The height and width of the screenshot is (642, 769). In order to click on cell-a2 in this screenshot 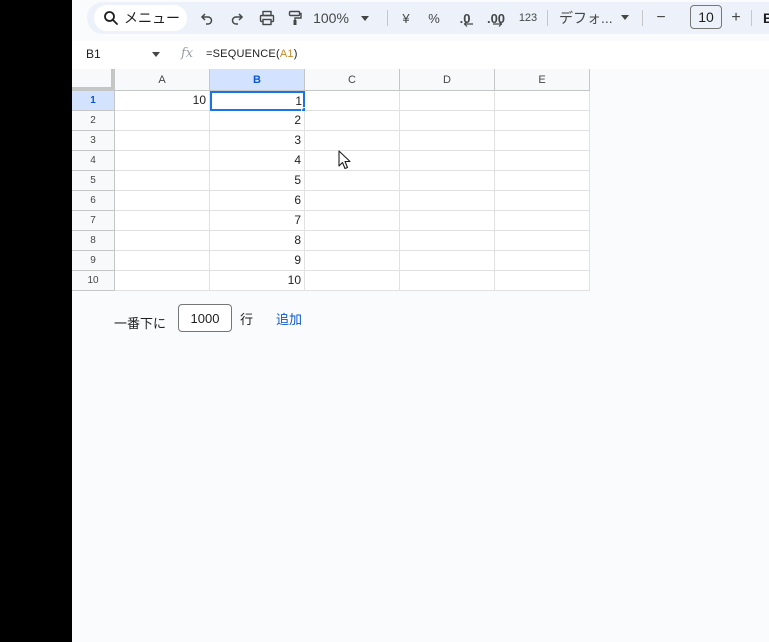, I will do `click(162, 121)`.